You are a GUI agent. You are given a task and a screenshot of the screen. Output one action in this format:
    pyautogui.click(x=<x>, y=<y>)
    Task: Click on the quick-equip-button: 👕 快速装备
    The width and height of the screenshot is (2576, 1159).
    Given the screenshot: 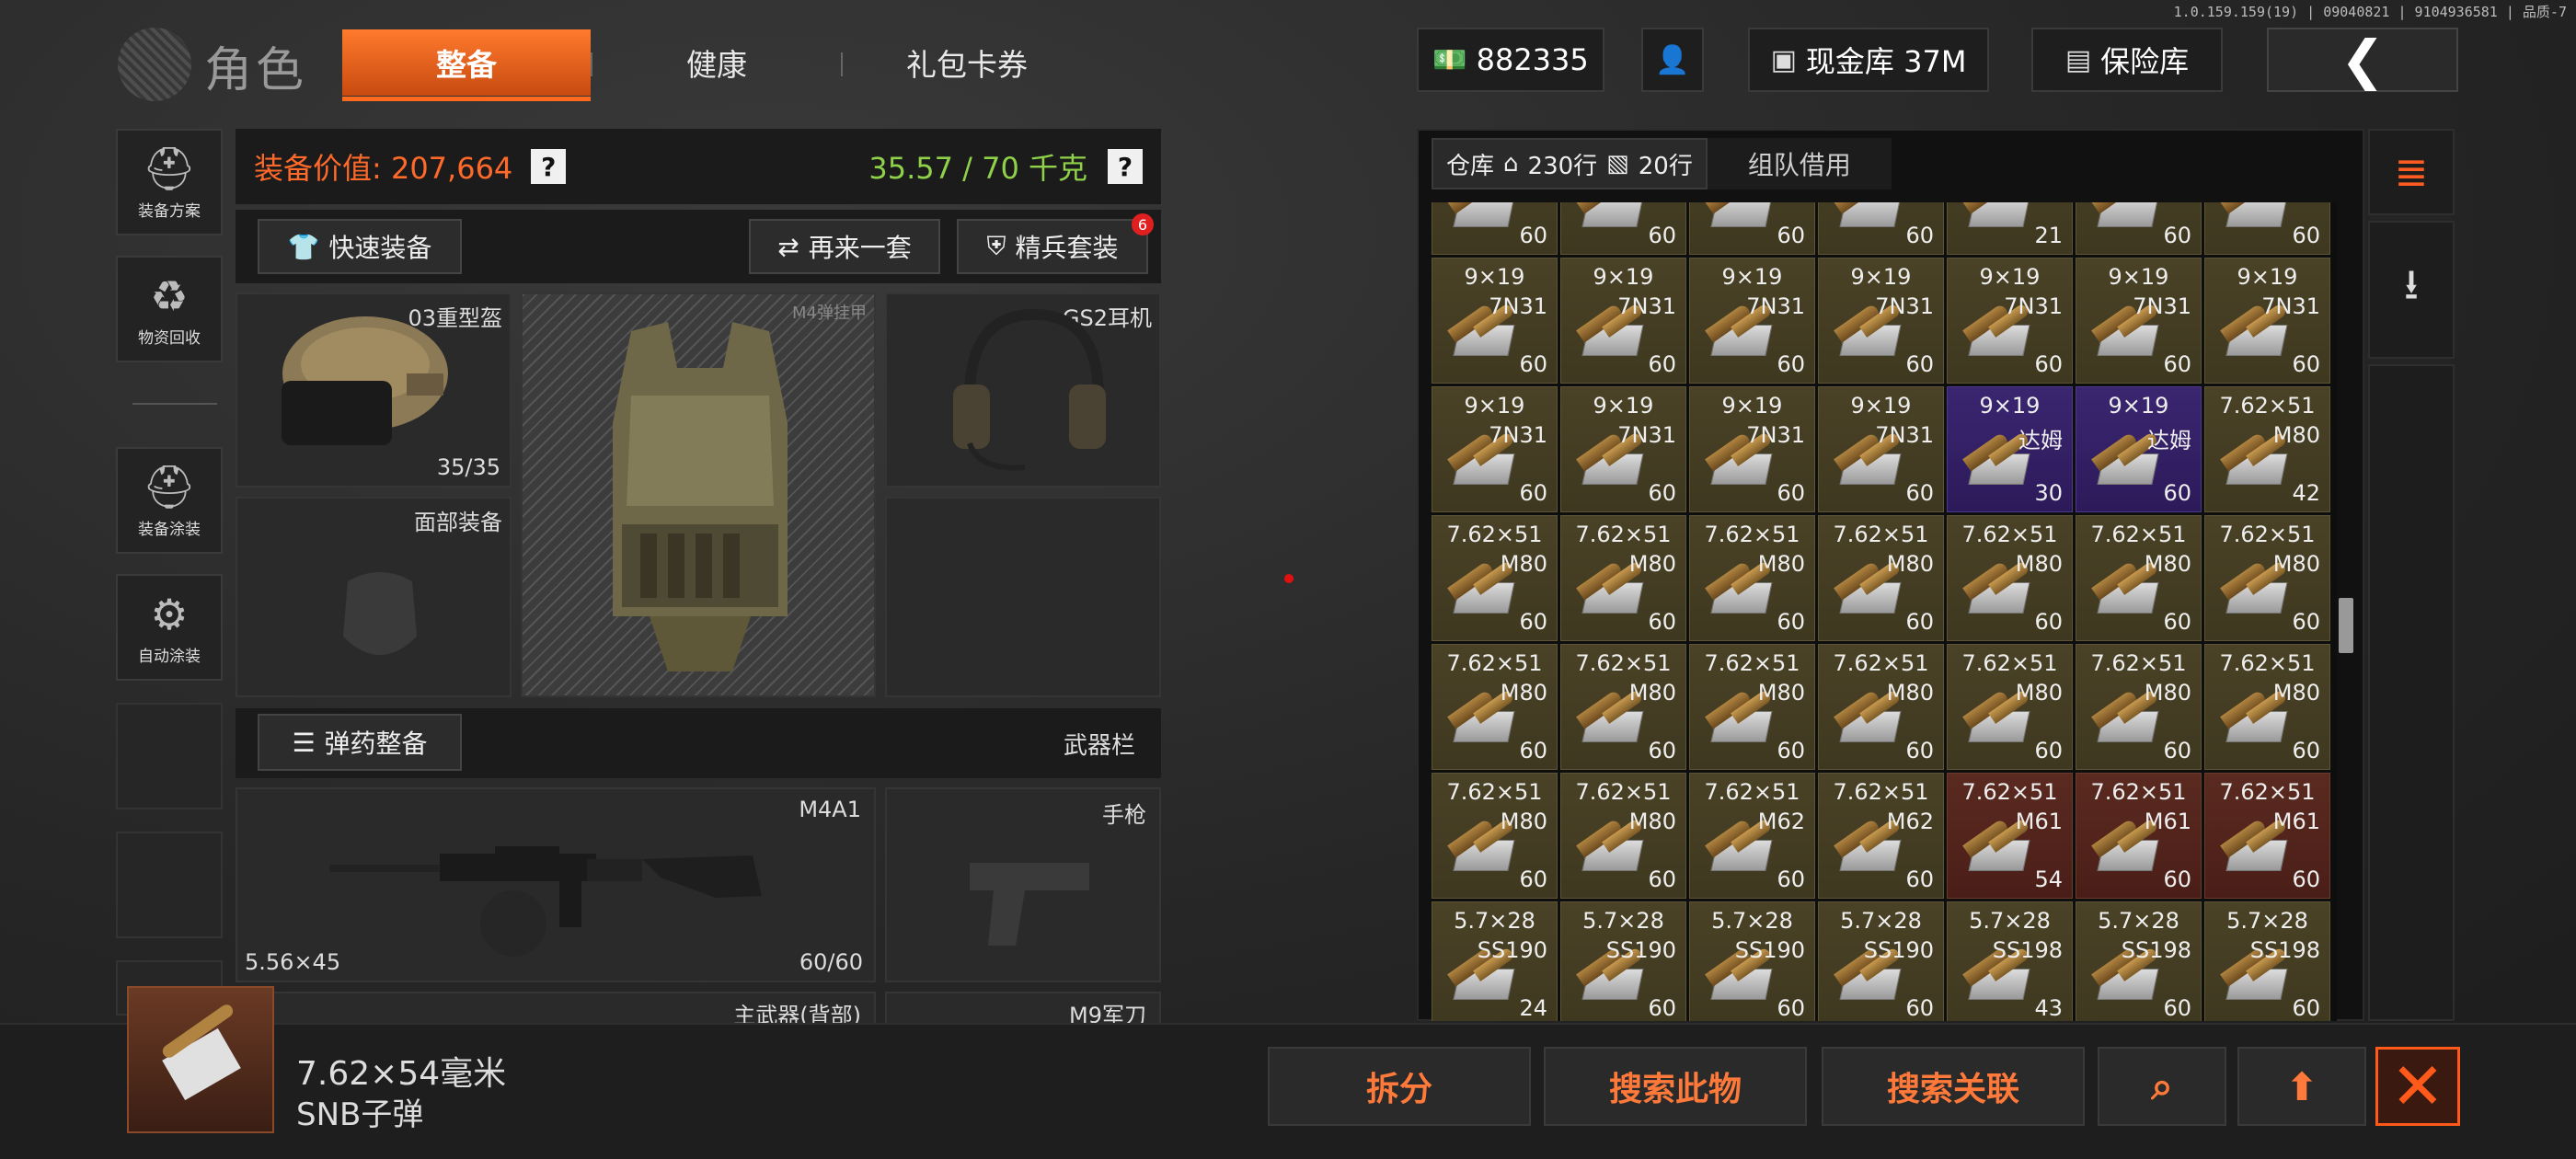 What is the action you would take?
    pyautogui.click(x=360, y=246)
    